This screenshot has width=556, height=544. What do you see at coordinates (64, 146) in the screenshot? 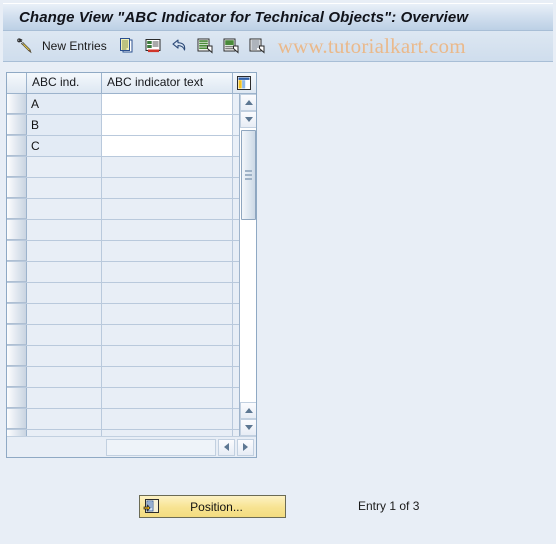
I see `cell-abc-ind: C` at bounding box center [64, 146].